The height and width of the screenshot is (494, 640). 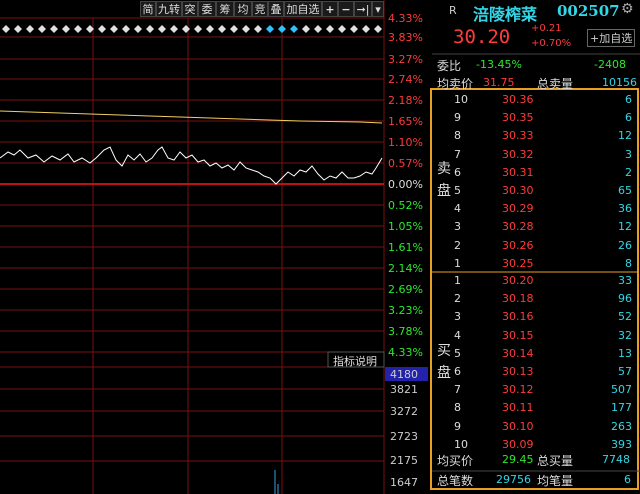 I want to click on stock-name: 涪陵榨菜, so click(x=505, y=14).